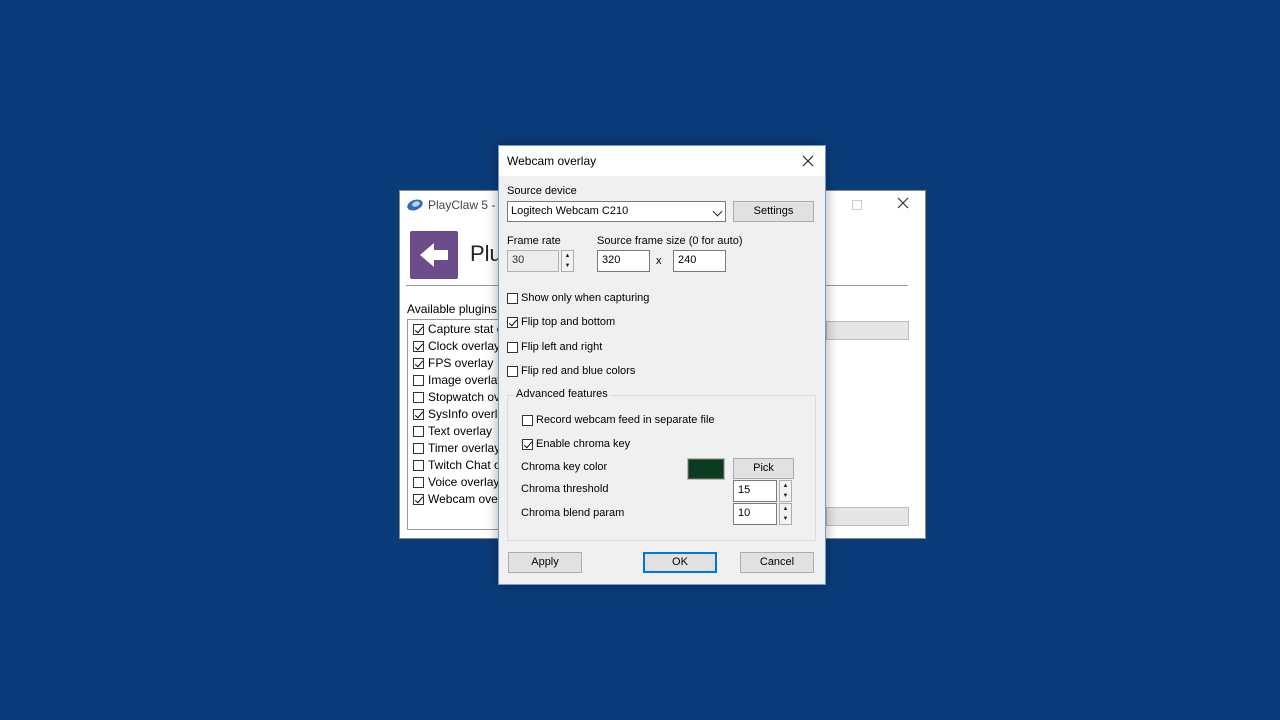 The image size is (1280, 720). Describe the element at coordinates (466, 329) in the screenshot. I see `plugin-label: Capture stat o` at that location.